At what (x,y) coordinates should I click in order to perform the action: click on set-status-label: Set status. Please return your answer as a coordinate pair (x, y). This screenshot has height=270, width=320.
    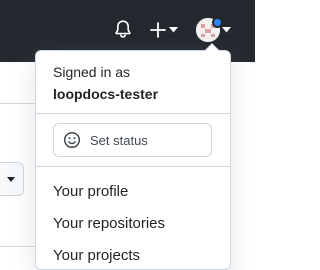
    Looking at the image, I should click on (119, 140).